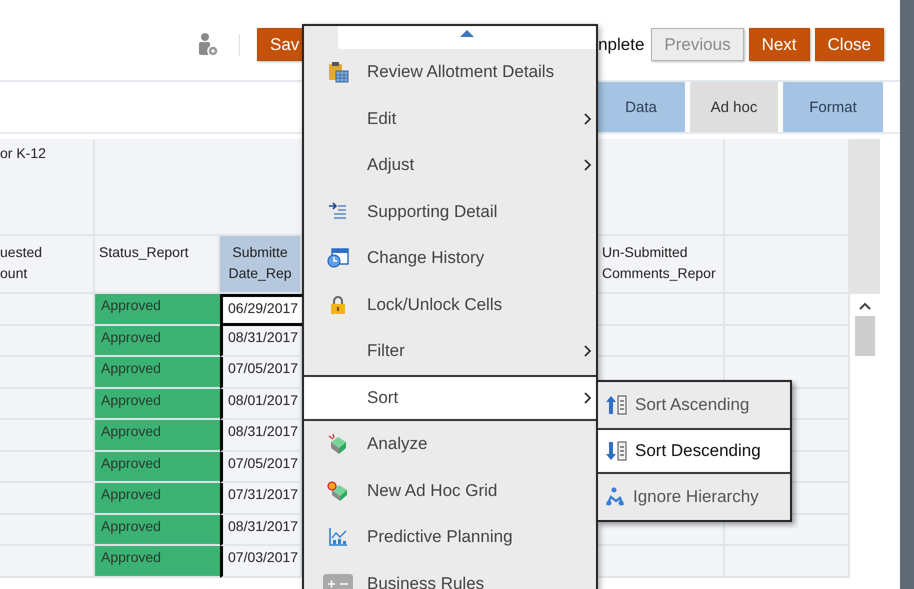 The image size is (914, 589). What do you see at coordinates (450, 305) in the screenshot?
I see `menu-item: Lock/Unlock Cells` at bounding box center [450, 305].